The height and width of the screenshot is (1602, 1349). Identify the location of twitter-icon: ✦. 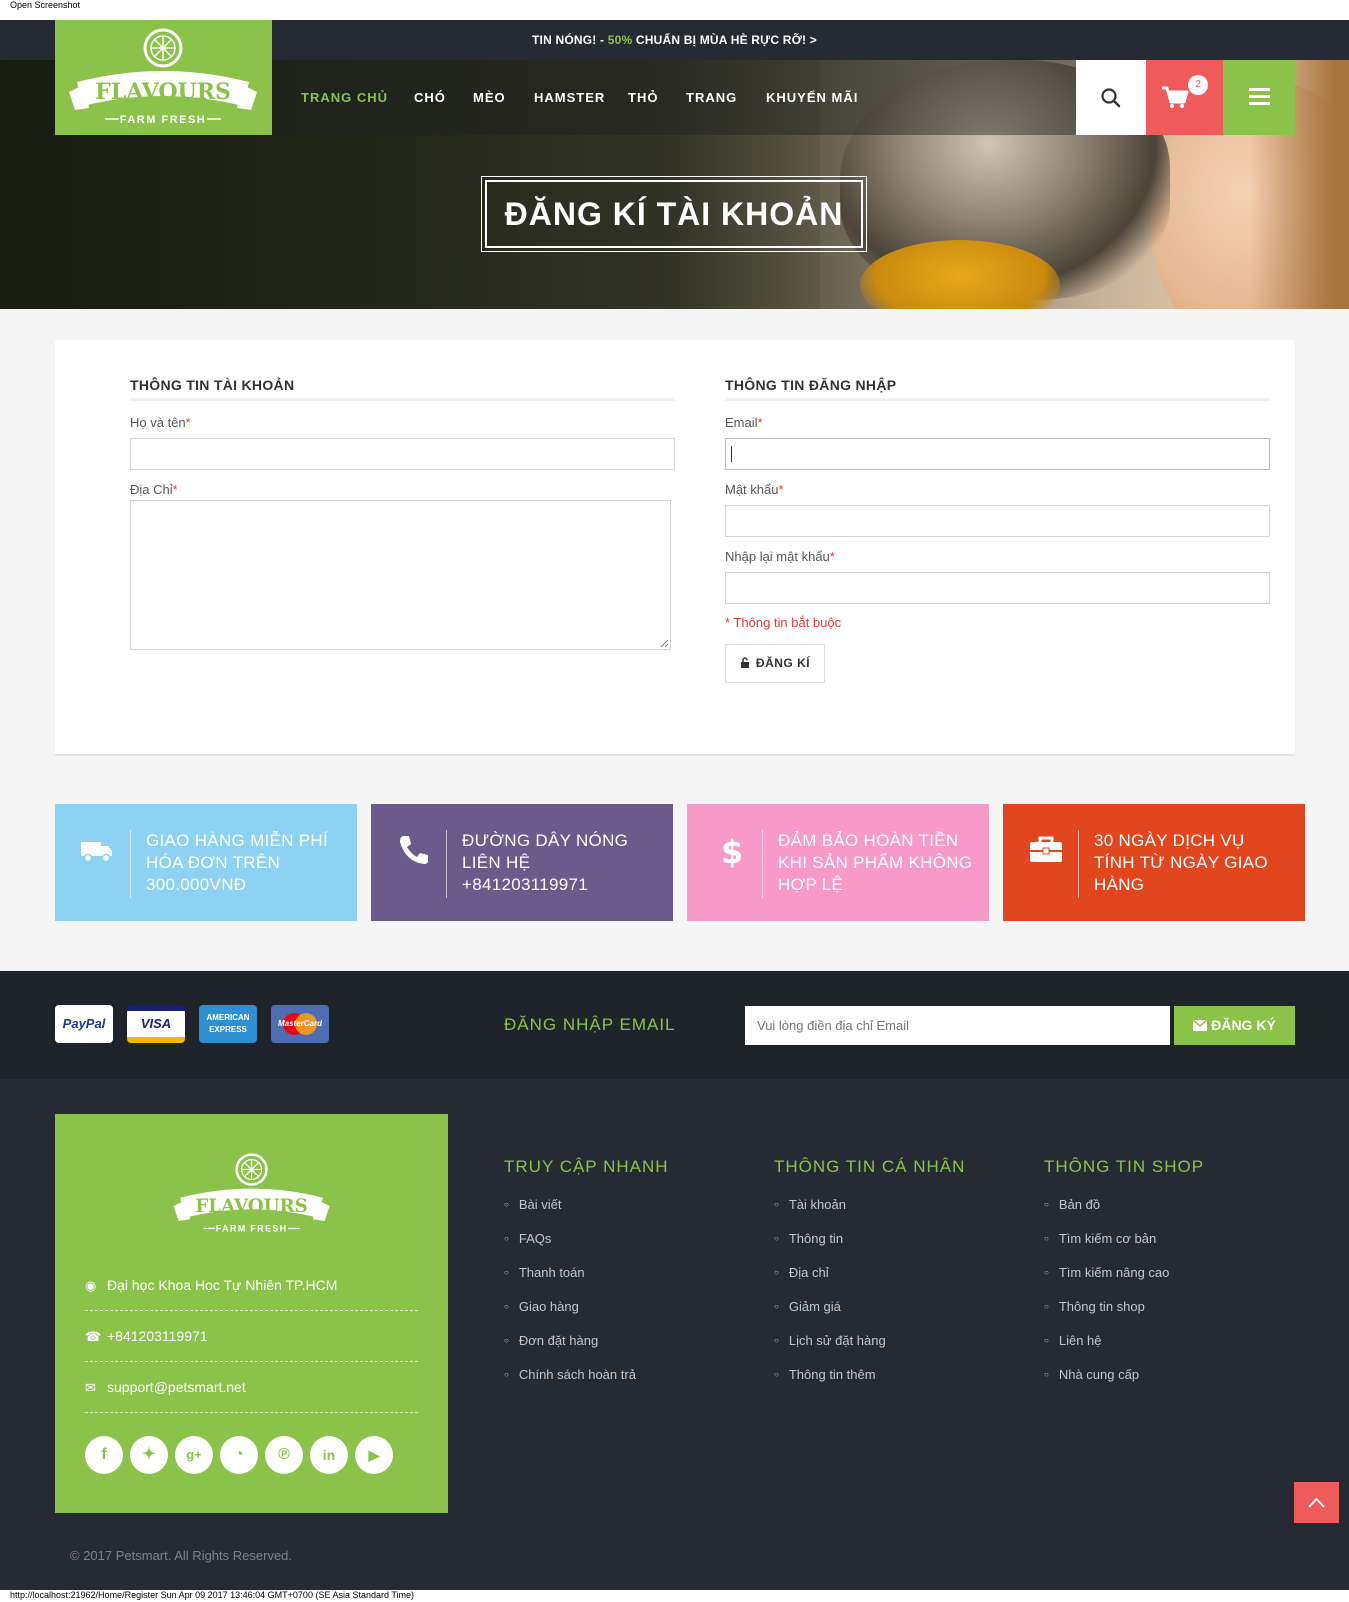
(149, 1455).